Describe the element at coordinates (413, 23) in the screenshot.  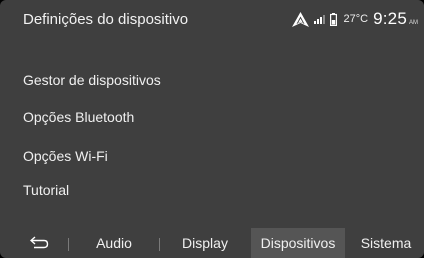
I see `clock-ampm: AM` at that location.